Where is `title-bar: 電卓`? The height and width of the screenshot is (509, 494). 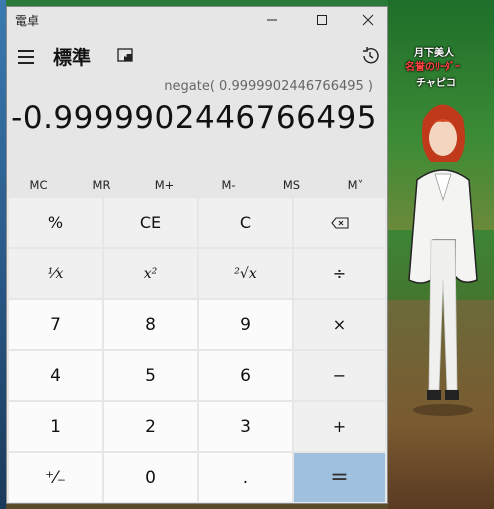 title-bar: 電卓 is located at coordinates (197, 20).